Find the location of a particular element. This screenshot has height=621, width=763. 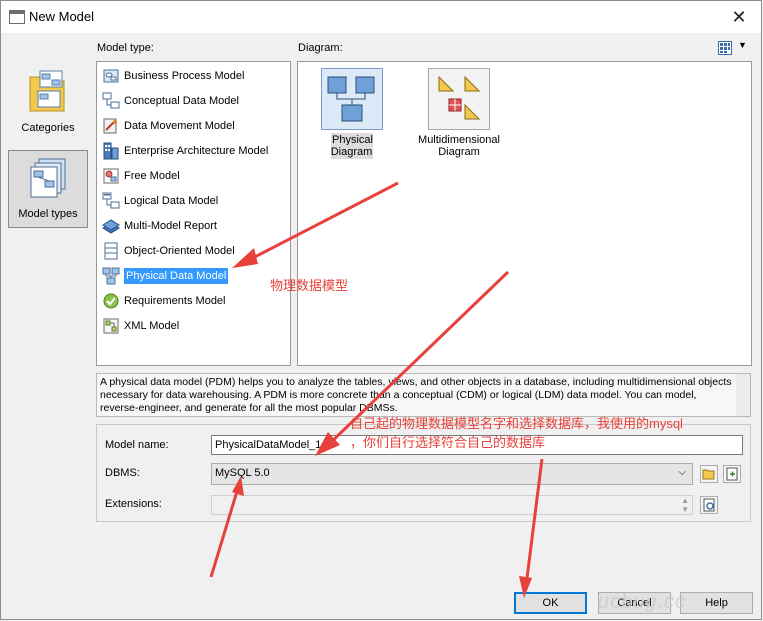

category-label: Categories is located at coordinates (48, 128).